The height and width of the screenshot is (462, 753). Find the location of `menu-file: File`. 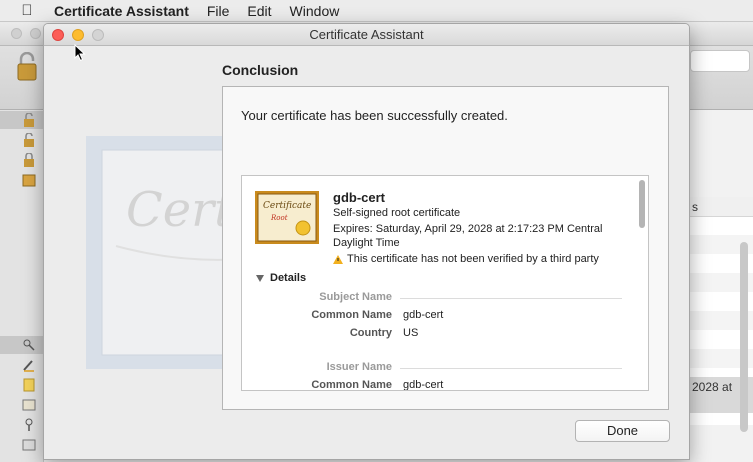

menu-file: File is located at coordinates (218, 11).